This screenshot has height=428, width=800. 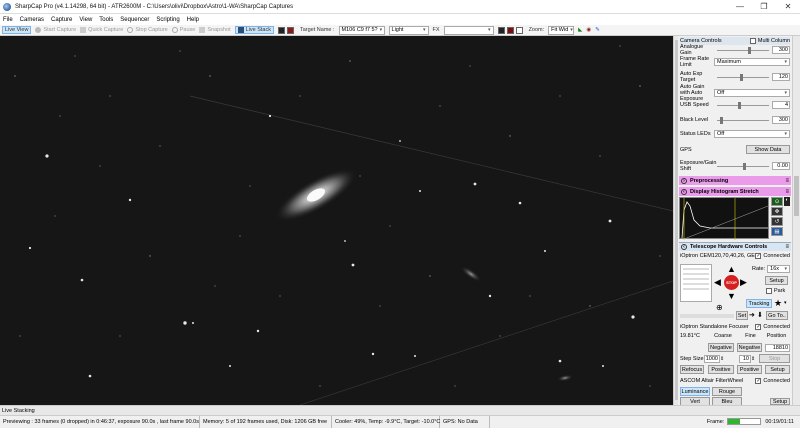 I want to click on stop-capture-button: Stop Capture, so click(x=147, y=30).